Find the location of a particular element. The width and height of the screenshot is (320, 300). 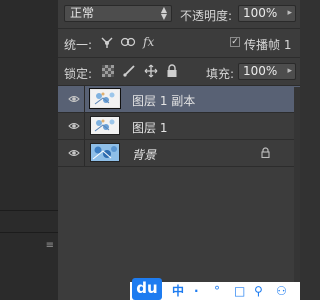

blend-mode-select: 正常 ▲ ▼ is located at coordinates (118, 13).